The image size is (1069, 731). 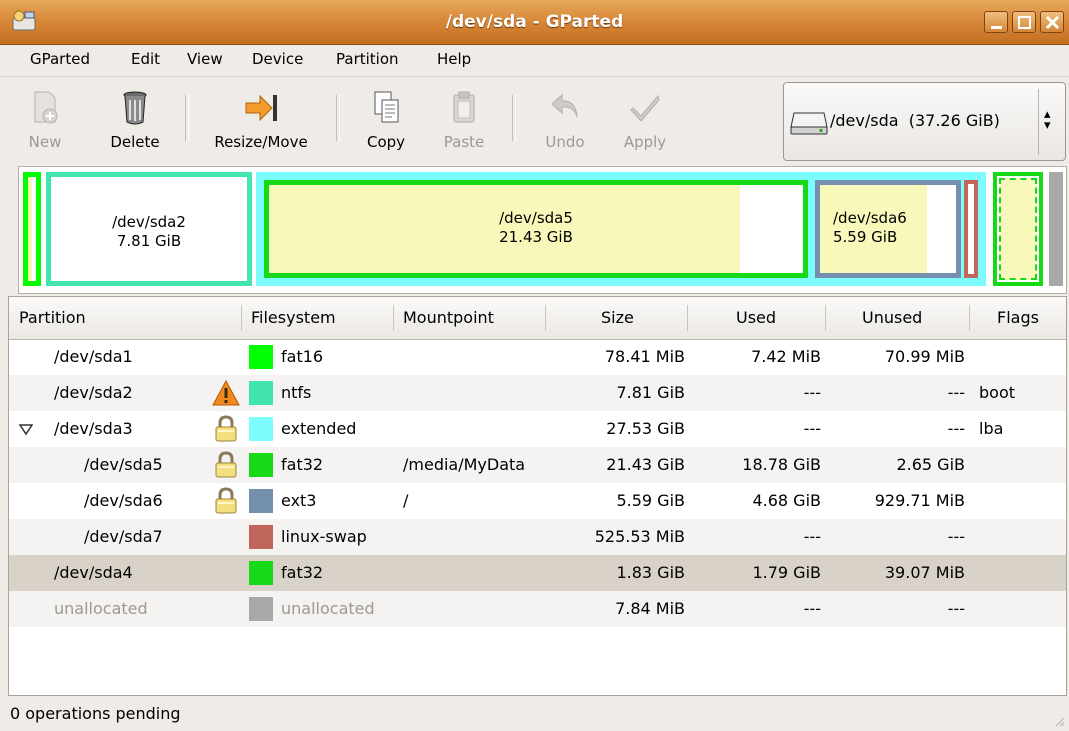 I want to click on cell-partition: /dev/sda4, so click(x=93, y=572).